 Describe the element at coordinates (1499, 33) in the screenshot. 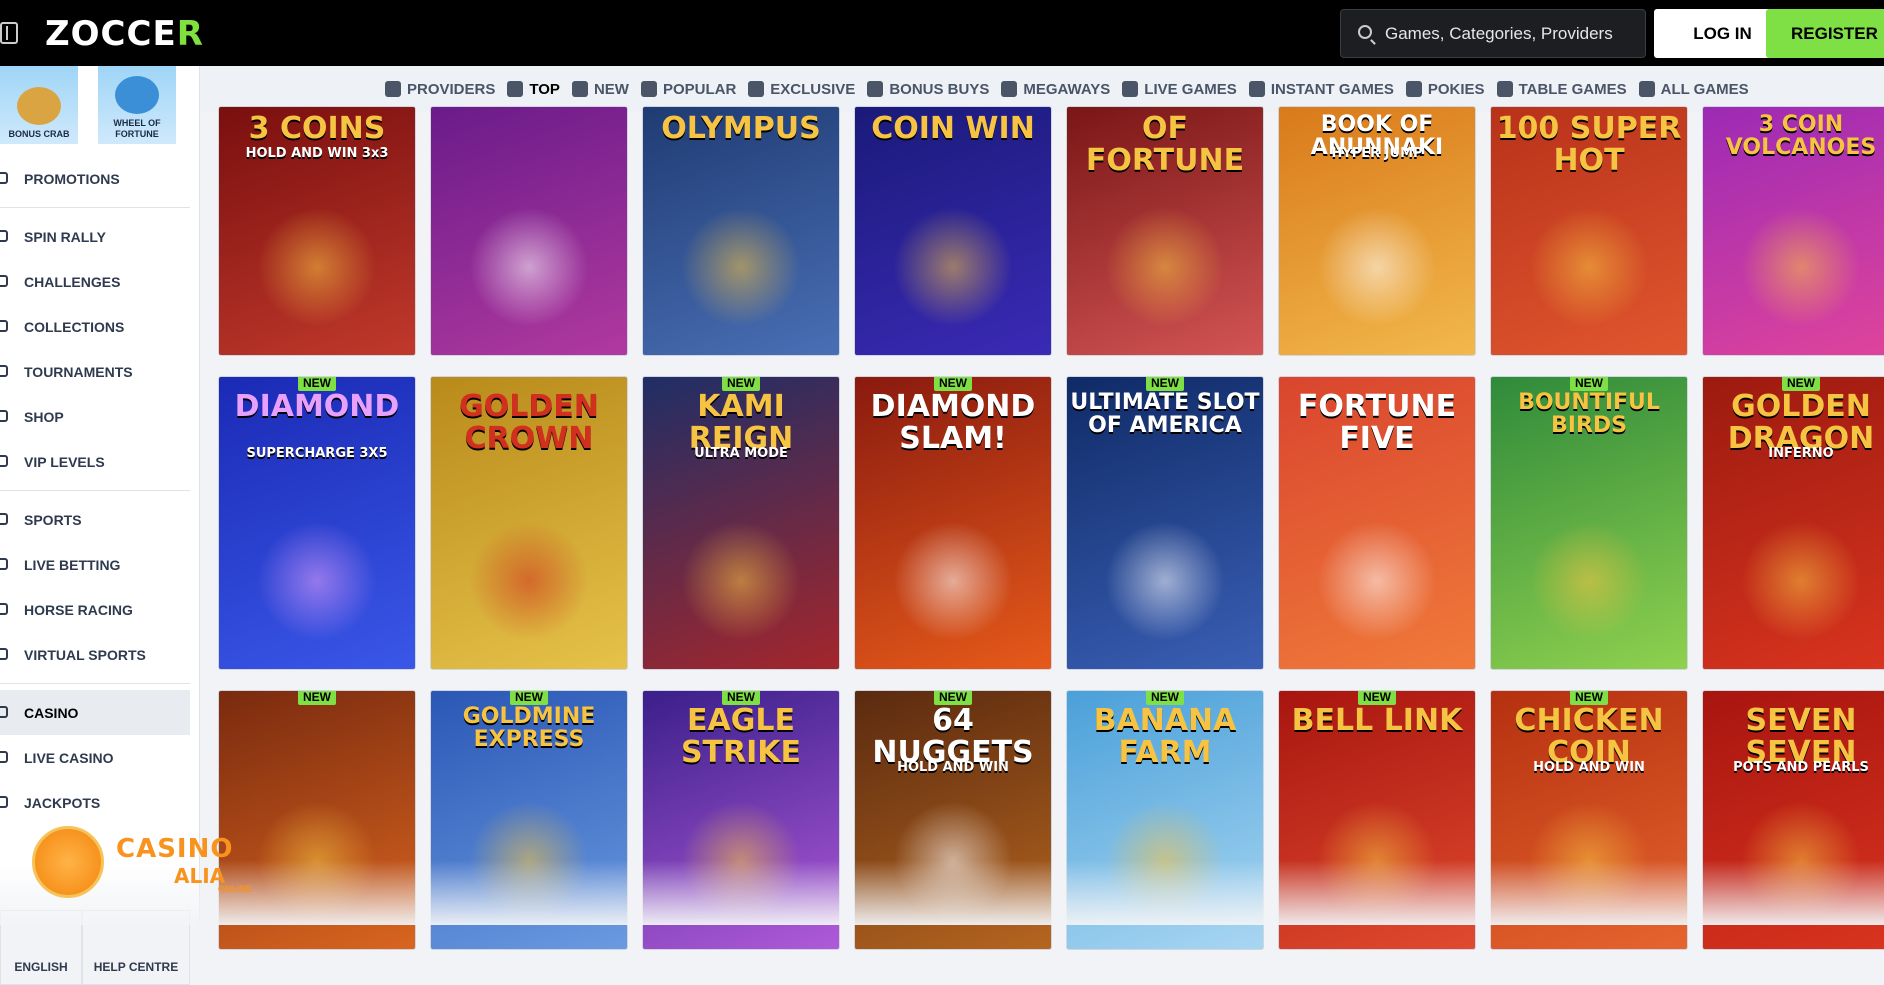

I see `search-placeholder: Games, Categories, Providers` at that location.